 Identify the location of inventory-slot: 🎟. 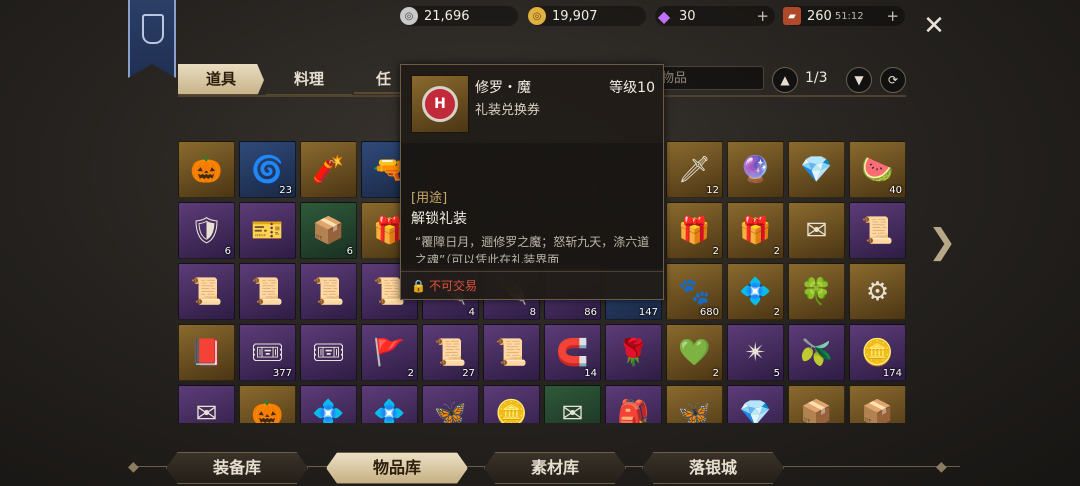
(328, 352).